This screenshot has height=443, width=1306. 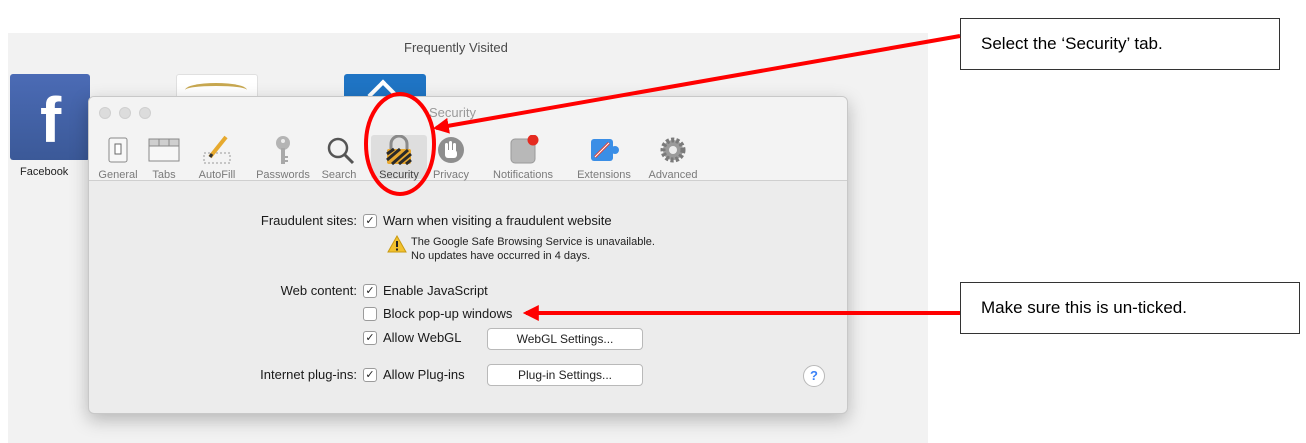 What do you see at coordinates (400, 144) in the screenshot?
I see `security-tab-highlight-circle` at bounding box center [400, 144].